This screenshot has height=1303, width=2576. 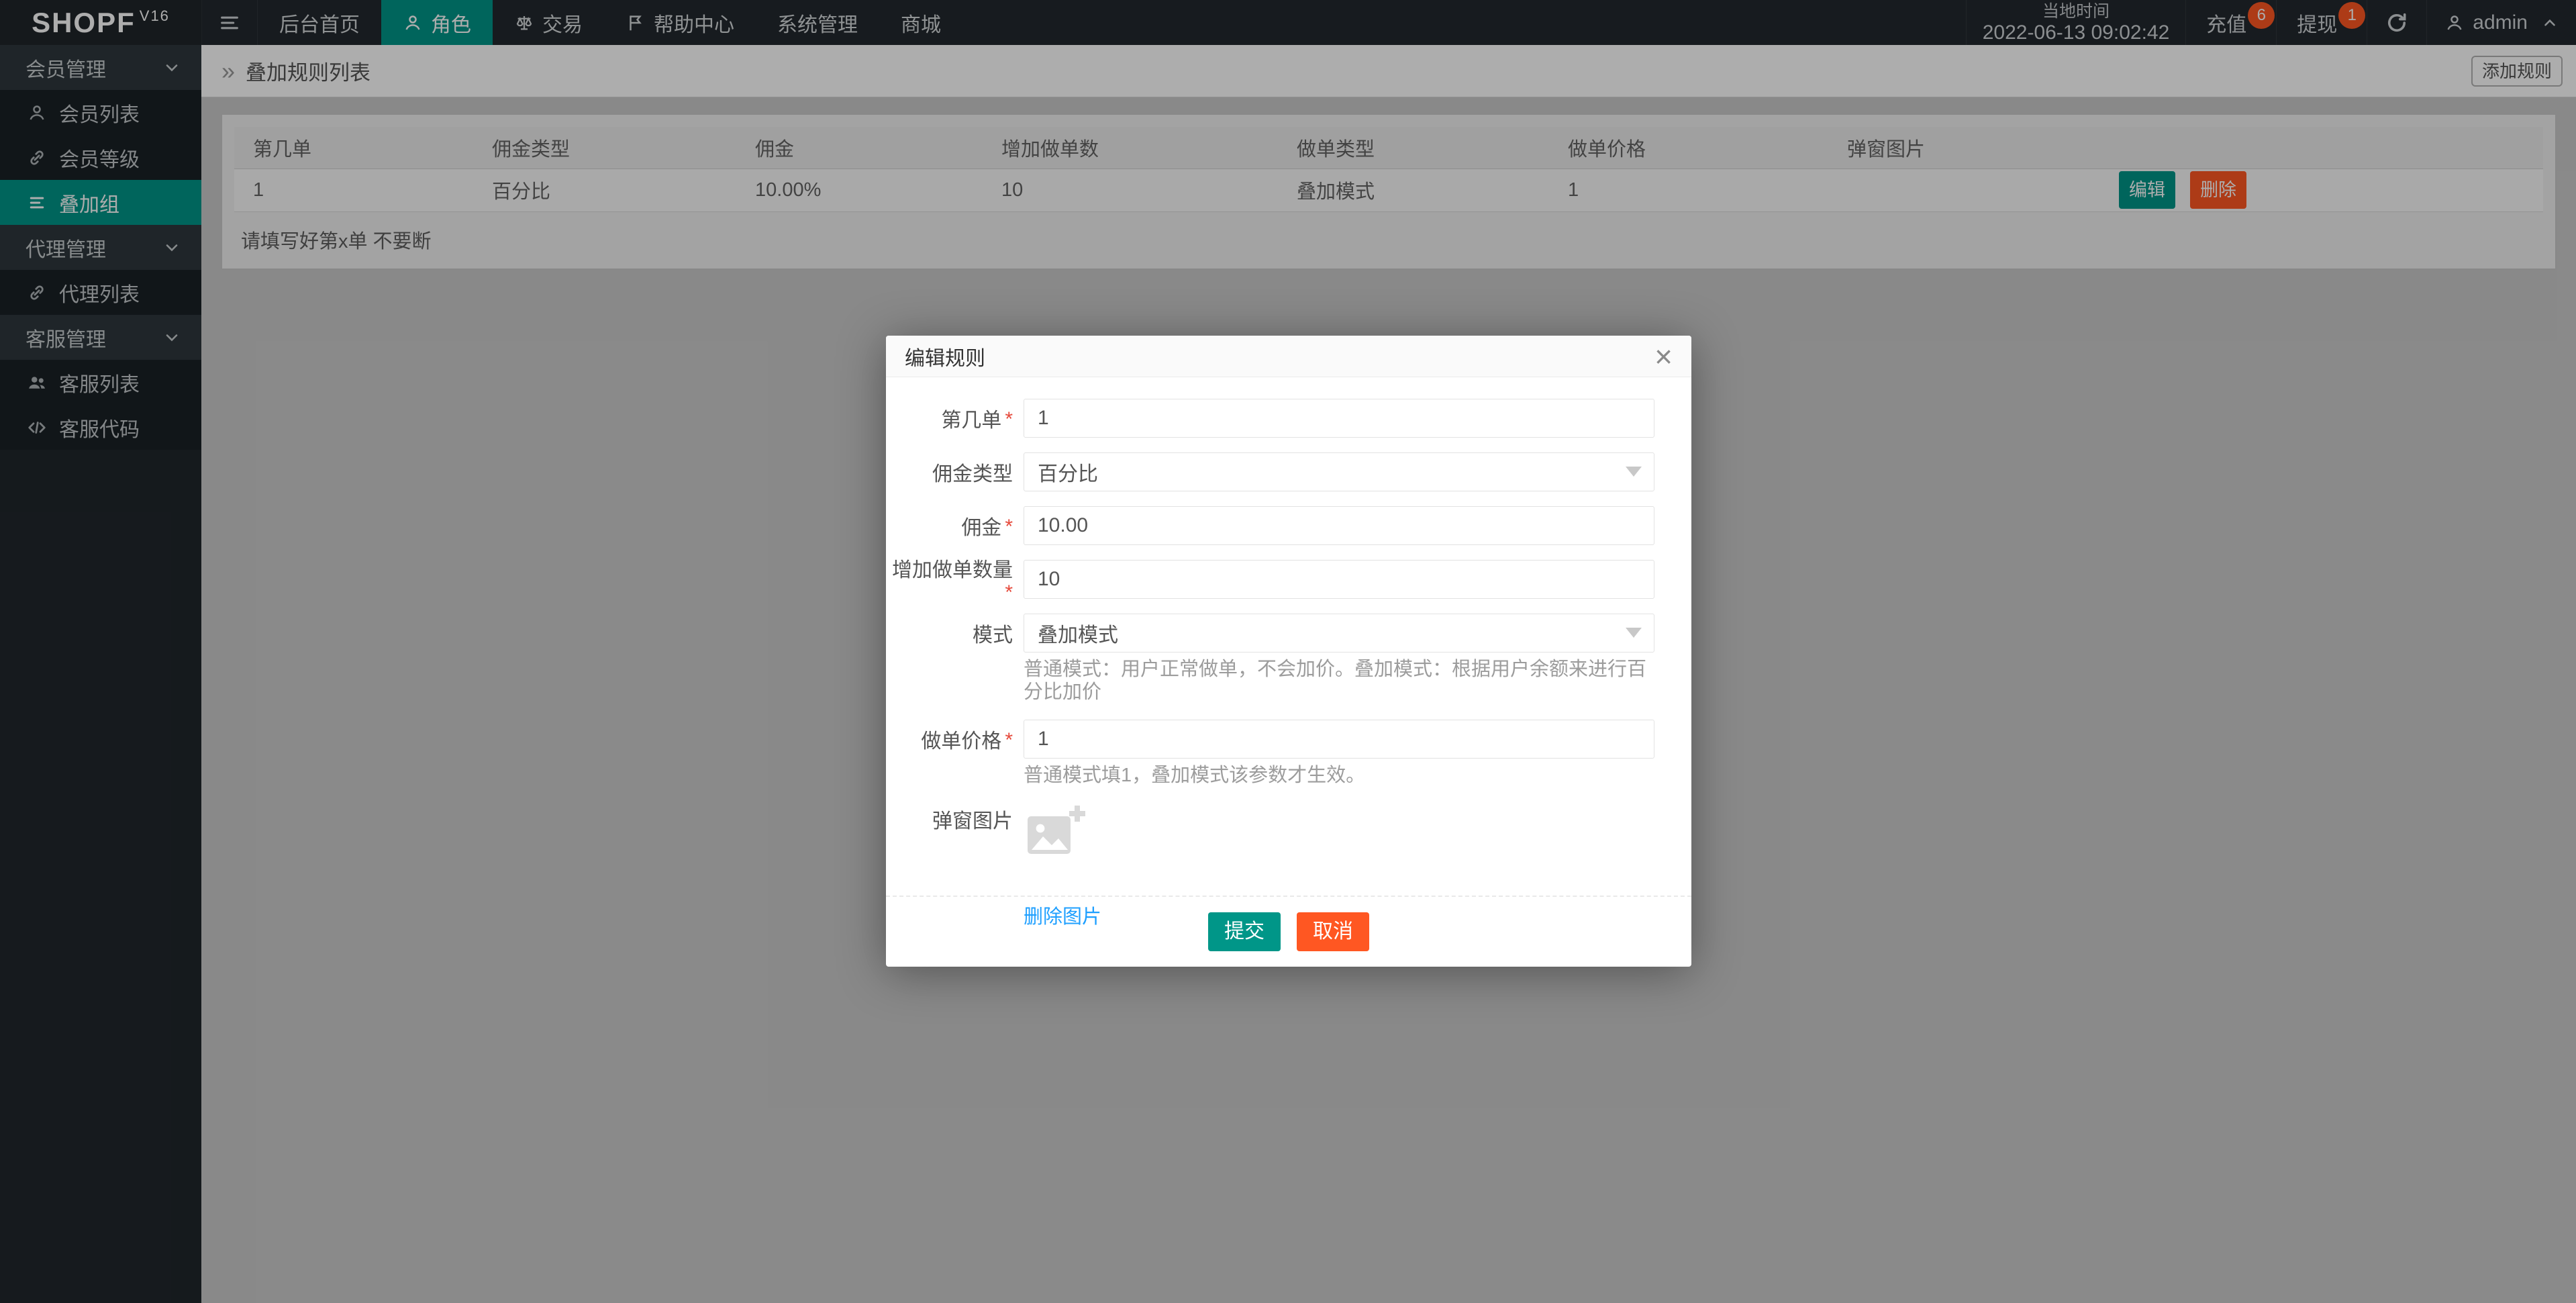 What do you see at coordinates (1339, 472) in the screenshot?
I see `commission-type-select: 百分比` at bounding box center [1339, 472].